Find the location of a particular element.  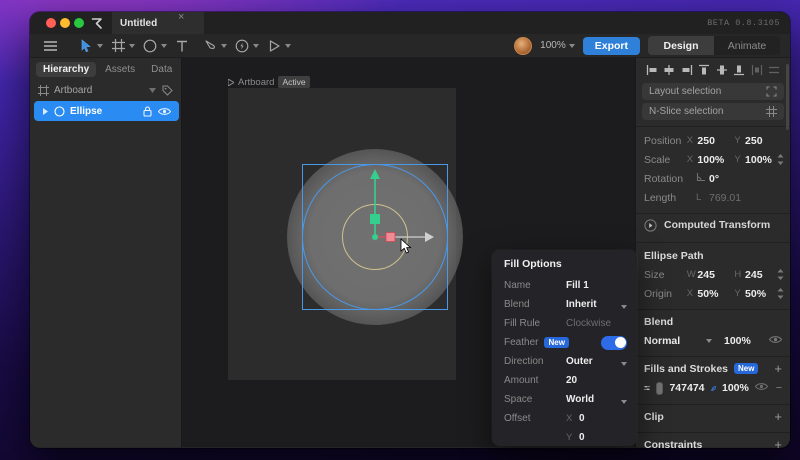

fill-color-swatch is located at coordinates (659, 388).